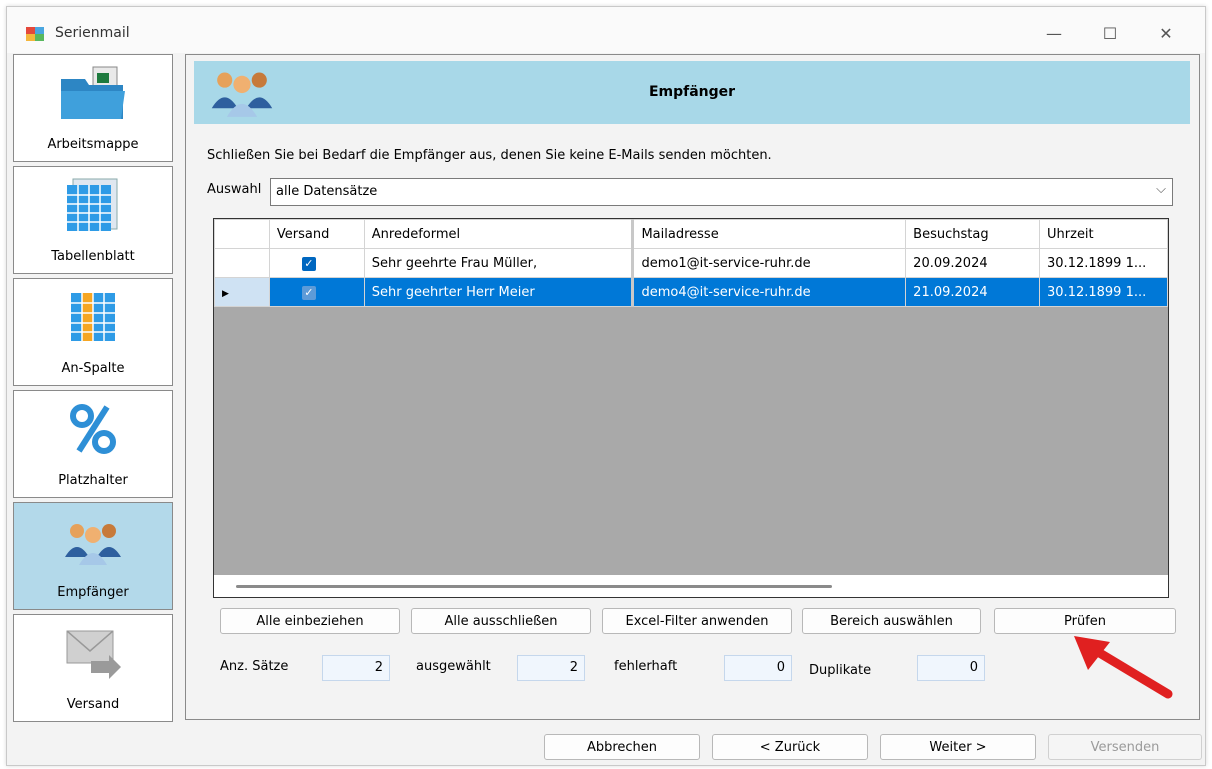  What do you see at coordinates (973, 263) in the screenshot?
I see `besuchstag-cell: 20.09.2024` at bounding box center [973, 263].